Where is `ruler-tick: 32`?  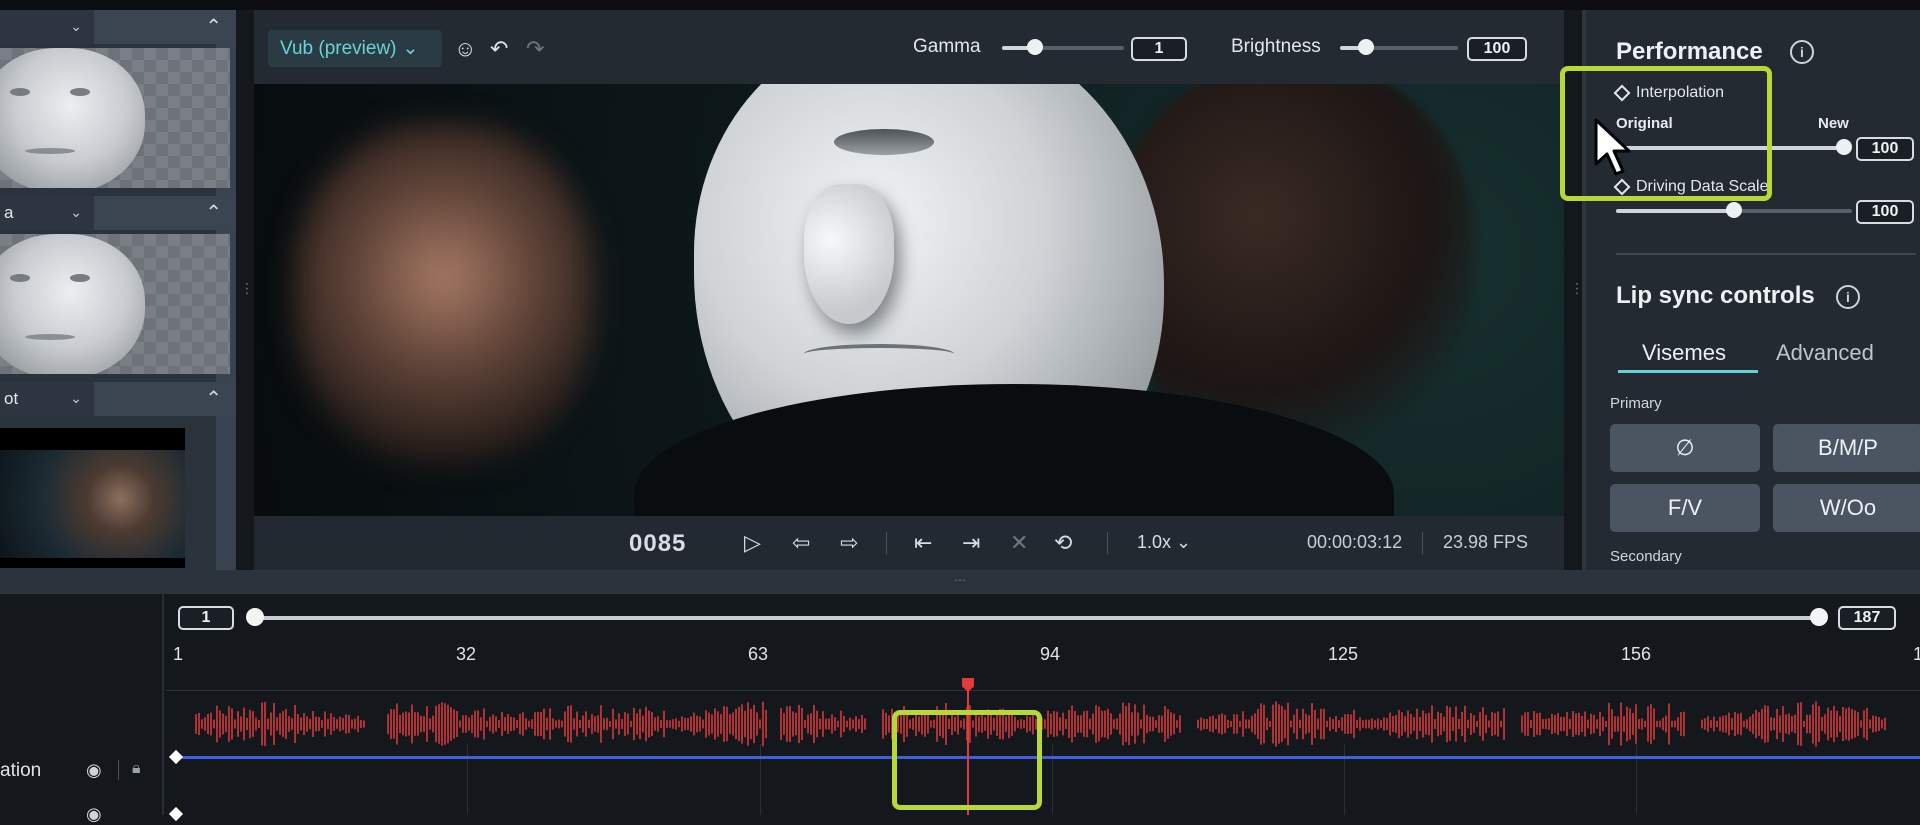 ruler-tick: 32 is located at coordinates (466, 654).